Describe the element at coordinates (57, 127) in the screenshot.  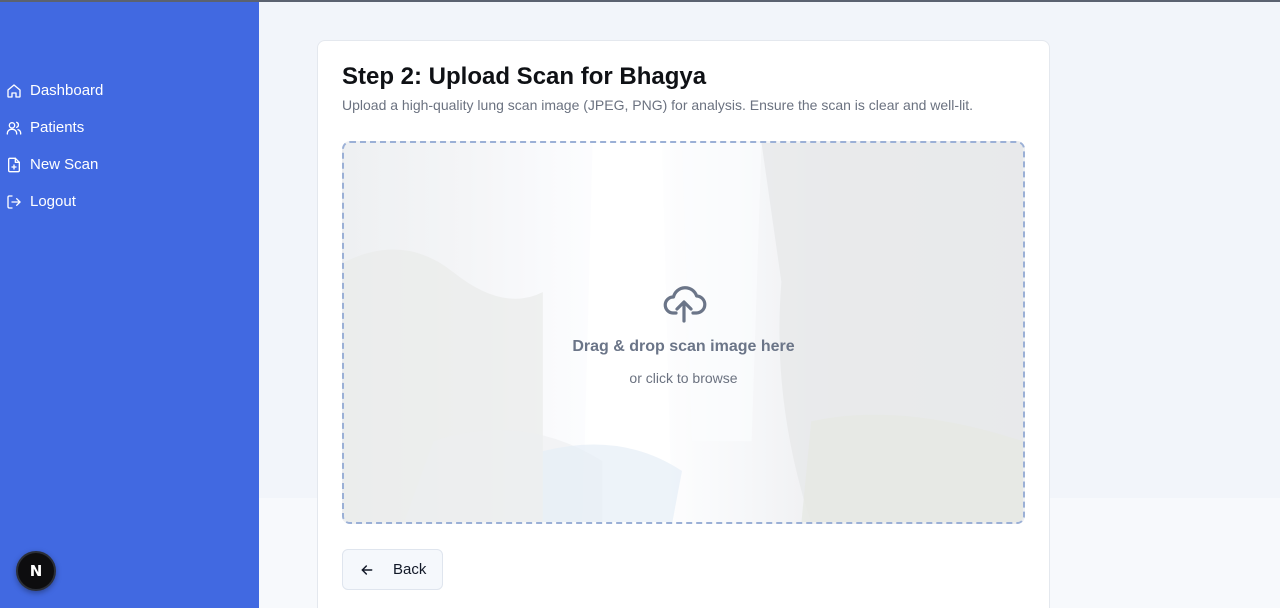
I see `sidebar-item-label: Patients` at that location.